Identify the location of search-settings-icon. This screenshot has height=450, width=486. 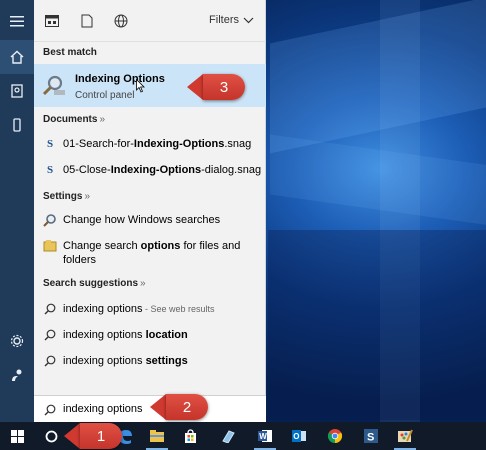
(50, 220).